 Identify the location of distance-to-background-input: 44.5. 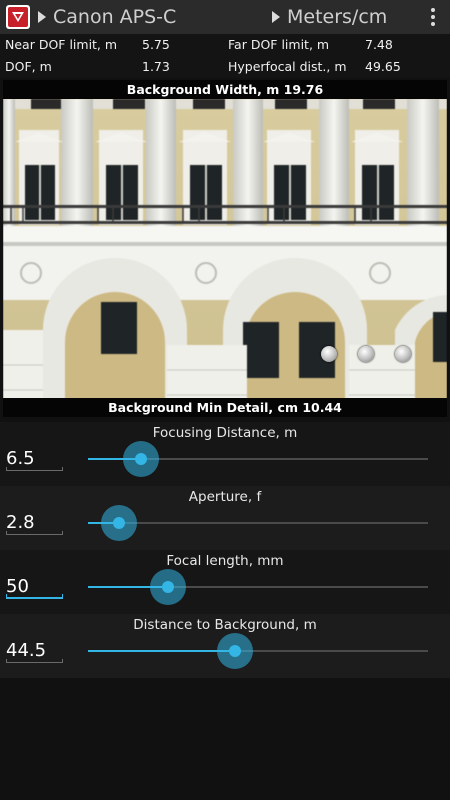
(34, 650).